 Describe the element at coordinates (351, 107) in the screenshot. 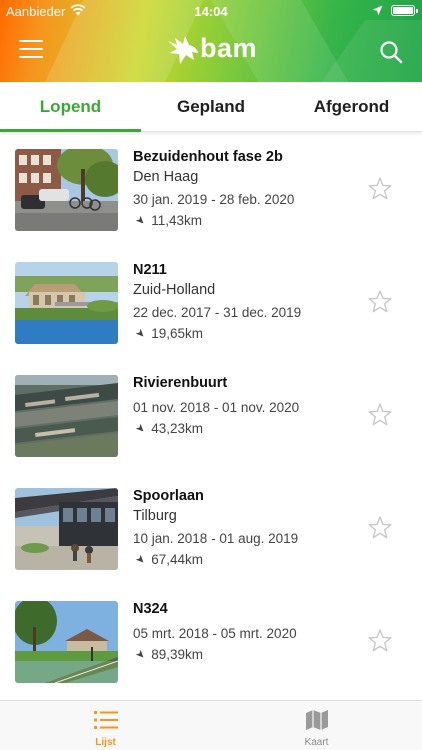

I see `tab-afgerond: Afgerond` at that location.